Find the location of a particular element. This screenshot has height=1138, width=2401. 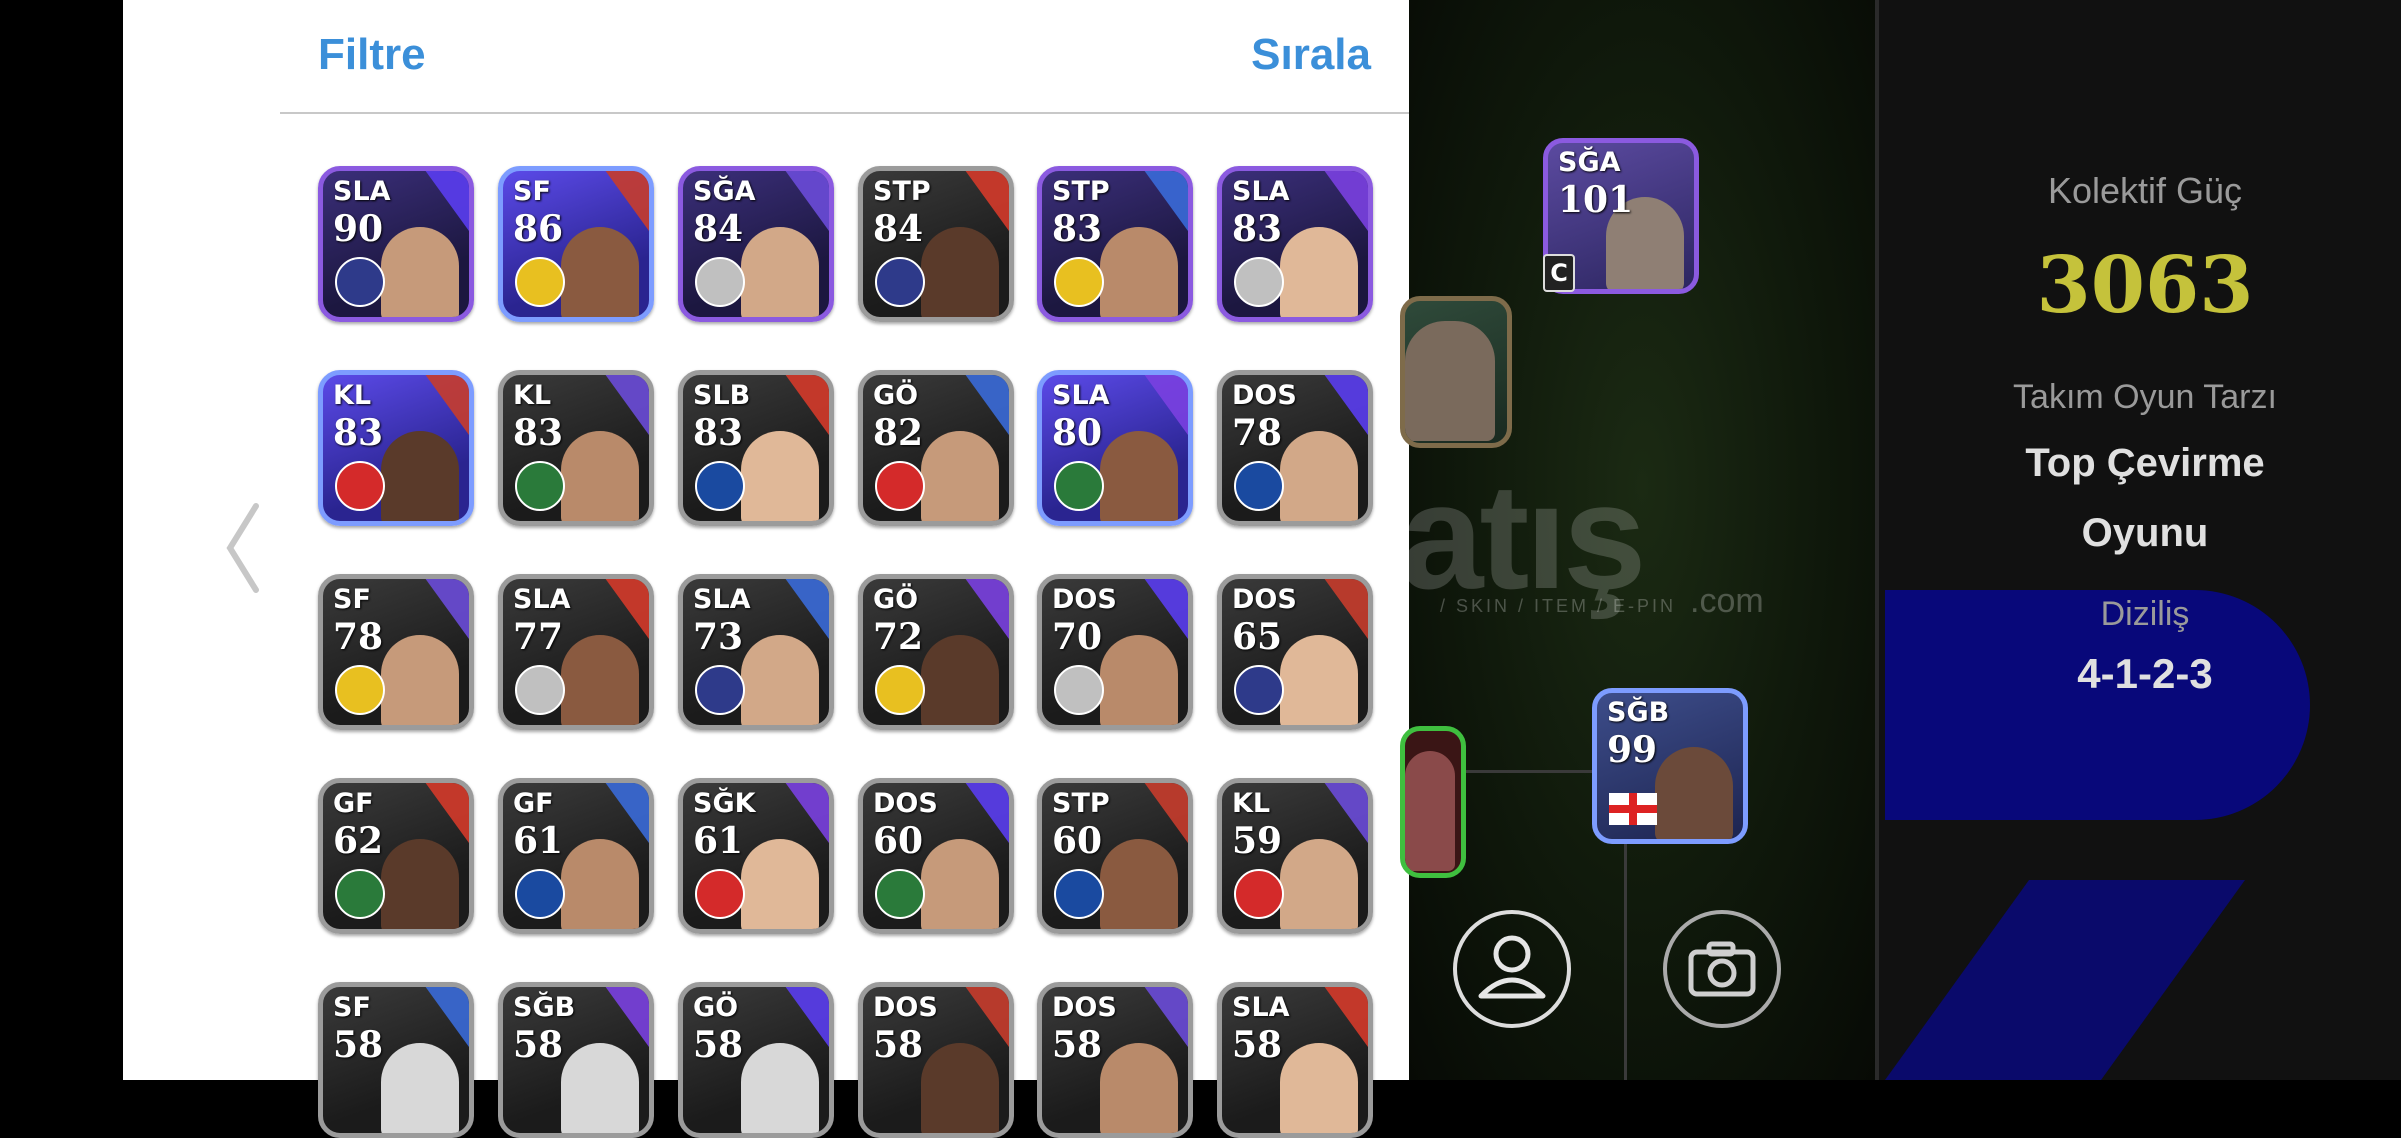

player-rating: 59 is located at coordinates (1257, 841).